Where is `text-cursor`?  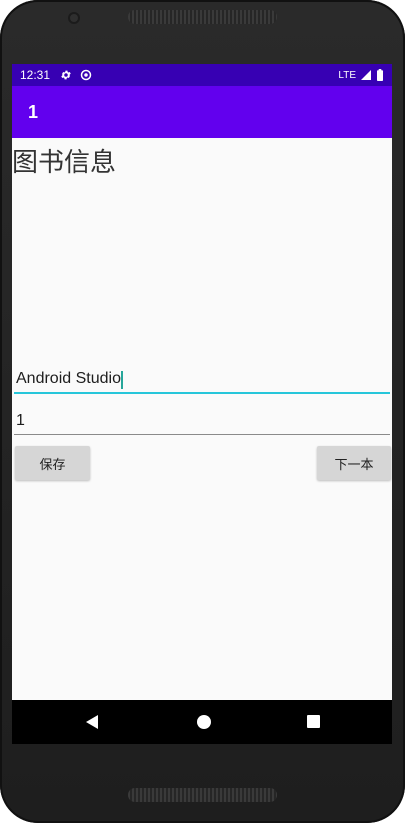 text-cursor is located at coordinates (121, 380).